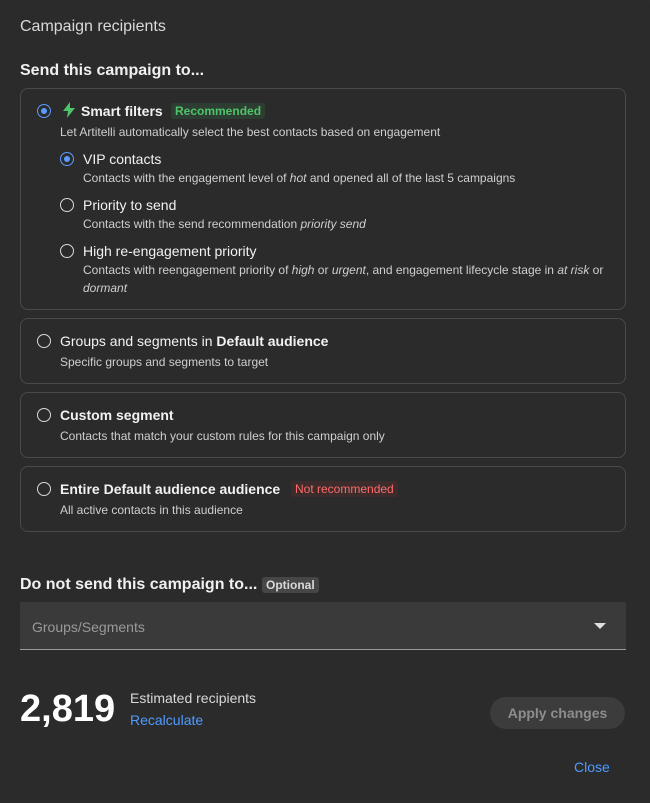  I want to click on entire-audience-radio, so click(44, 489).